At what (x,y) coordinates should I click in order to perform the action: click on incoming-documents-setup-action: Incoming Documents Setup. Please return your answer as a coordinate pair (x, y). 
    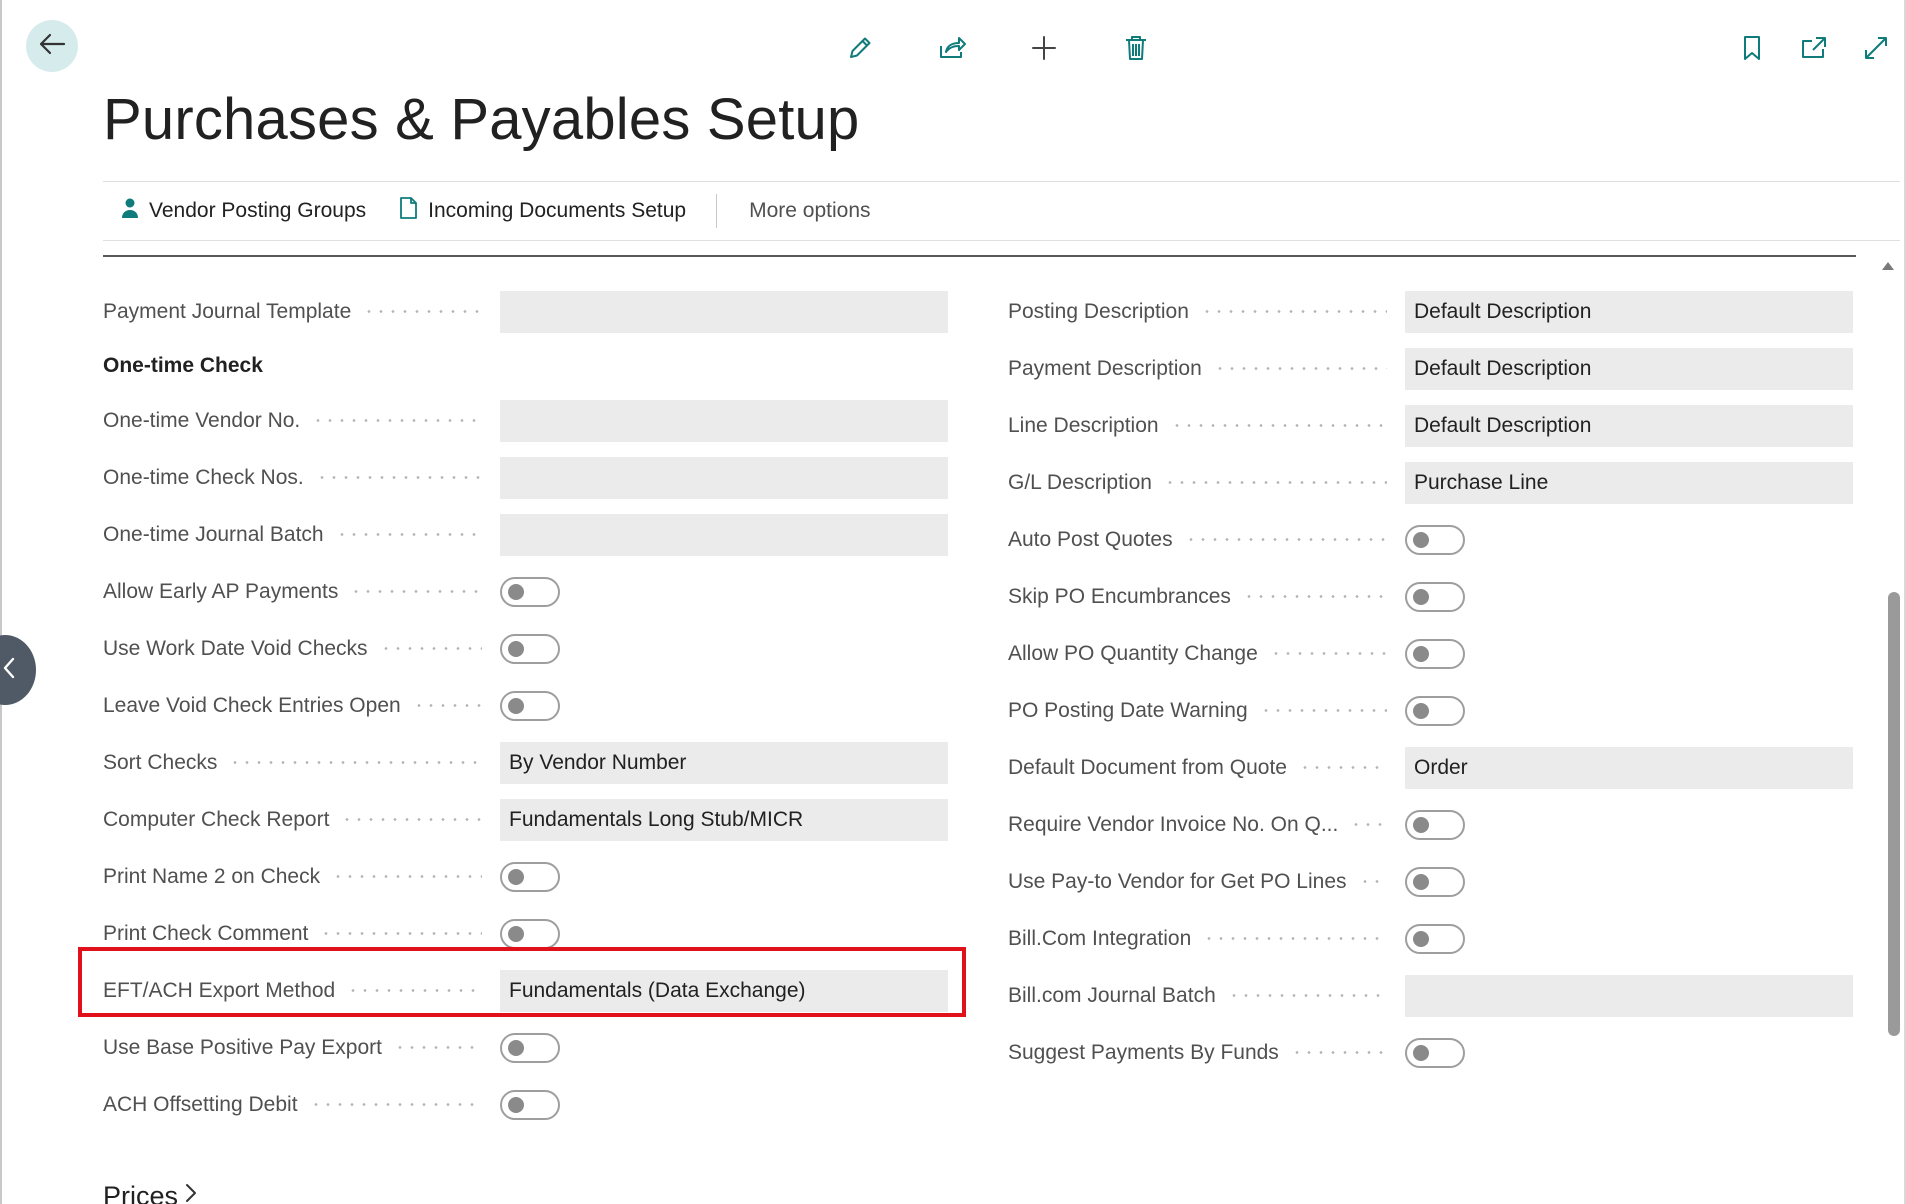
    Looking at the image, I should click on (542, 211).